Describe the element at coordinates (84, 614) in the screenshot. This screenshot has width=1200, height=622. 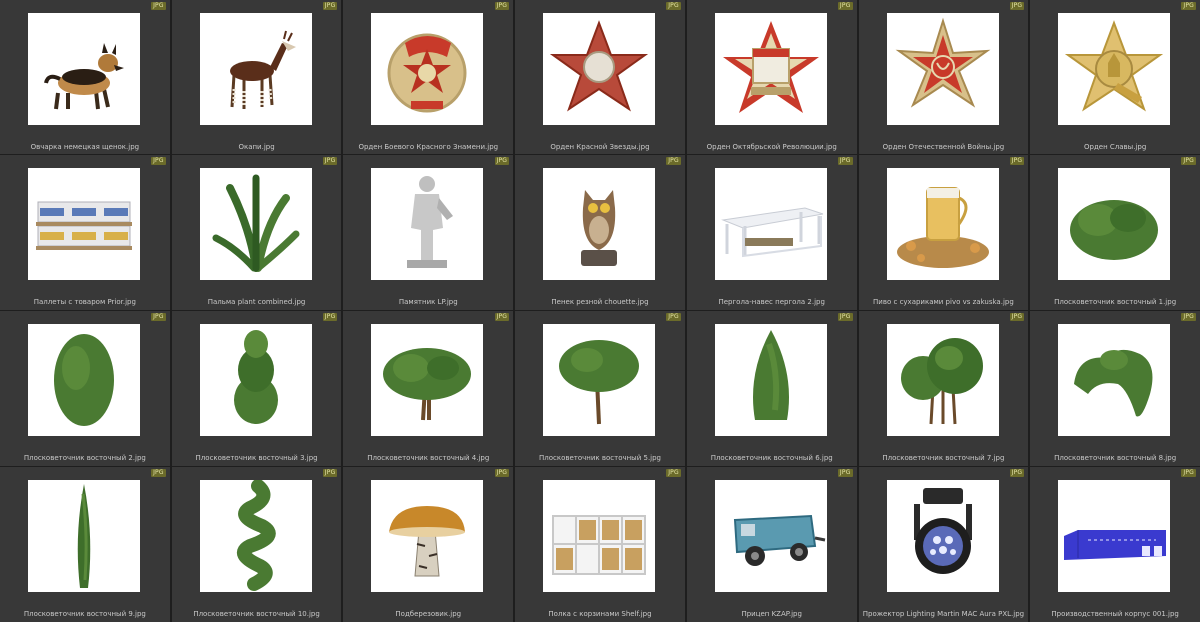
I see `file-name: Плосковеточник восточный 9.jpg` at that location.